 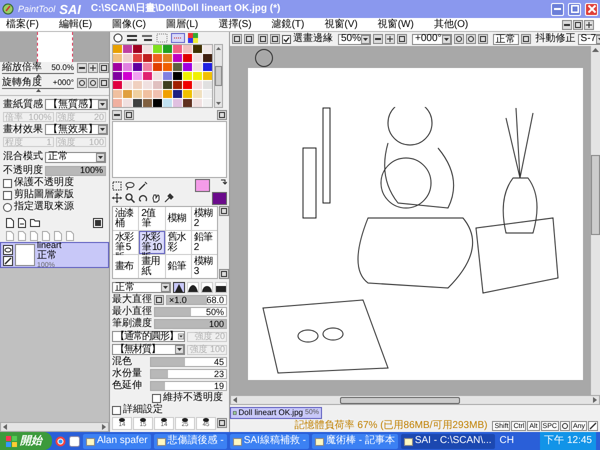 I want to click on zoom-icon, so click(x=130, y=198).